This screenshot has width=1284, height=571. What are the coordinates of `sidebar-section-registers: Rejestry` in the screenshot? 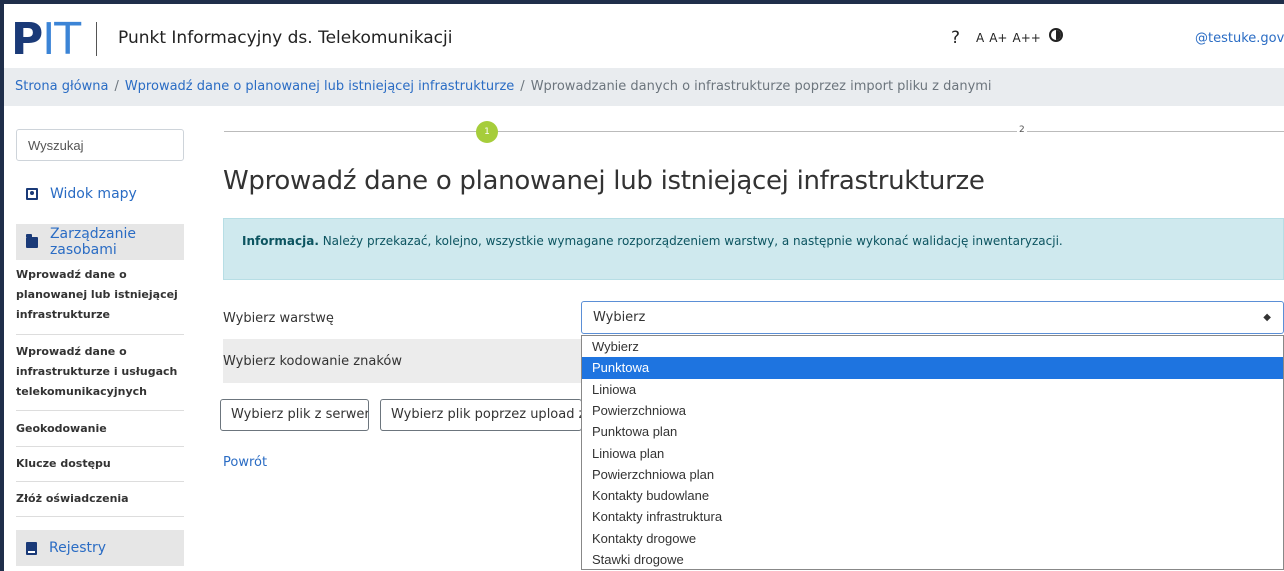 It's located at (100, 548).